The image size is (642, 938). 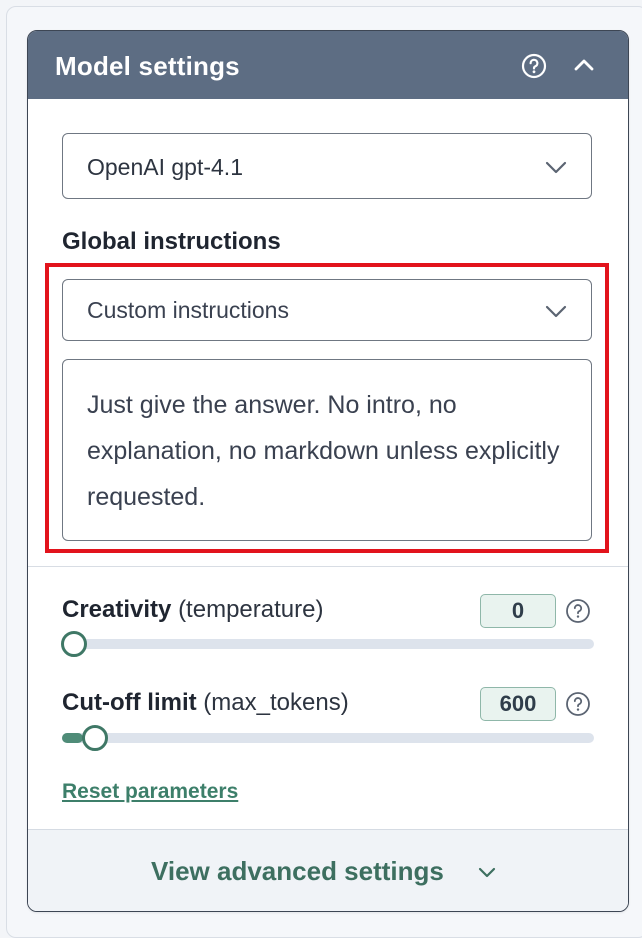 I want to click on view-advanced-settings-label: View advanced settings, so click(x=297, y=871).